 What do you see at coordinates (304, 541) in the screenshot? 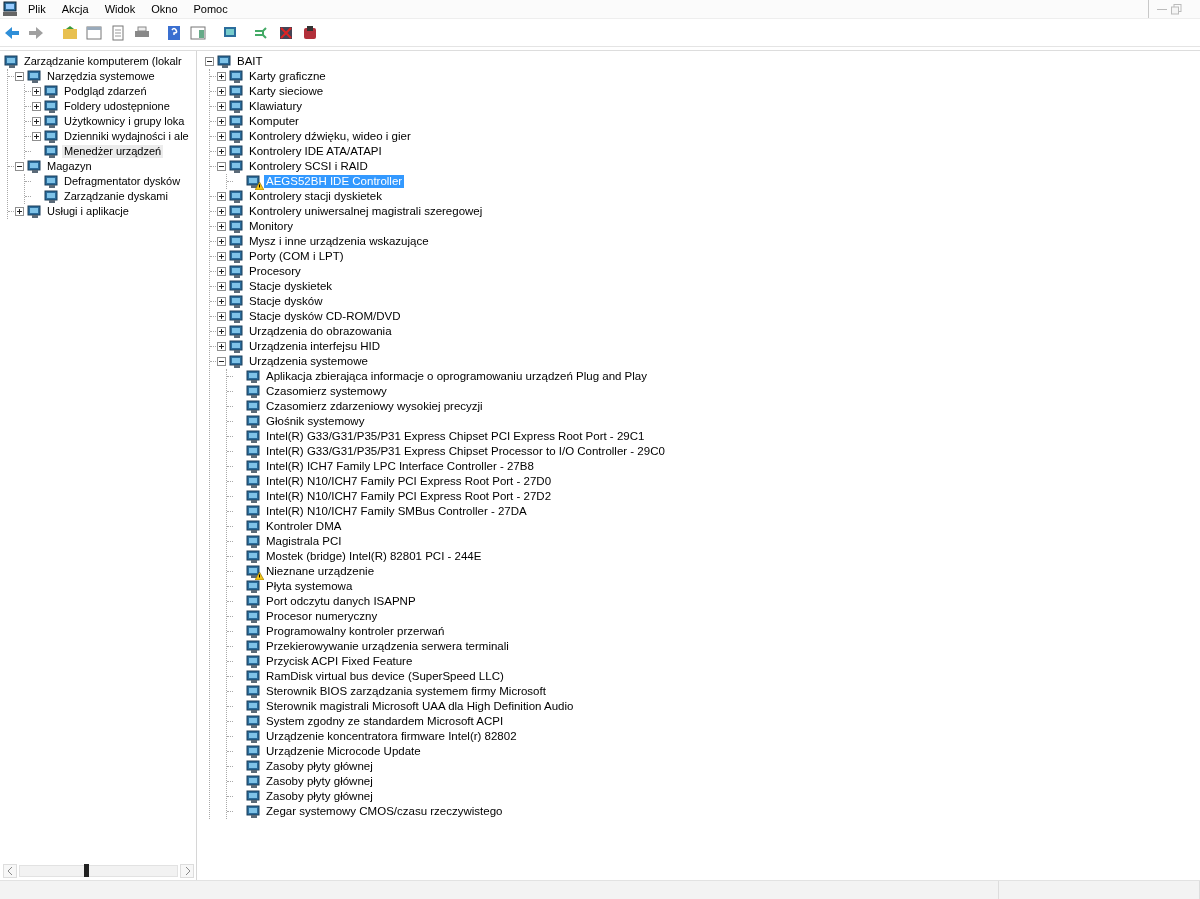
I see `tree-item: Magistrala PCI` at bounding box center [304, 541].